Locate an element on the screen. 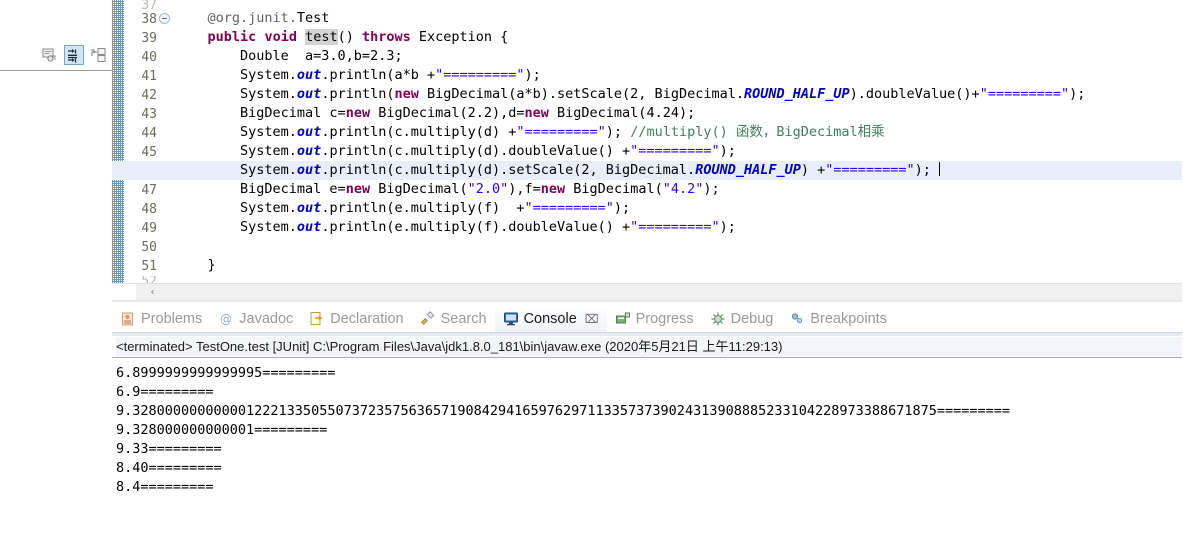 This screenshot has height=552, width=1183. view-menu-icon is located at coordinates (98, 55).